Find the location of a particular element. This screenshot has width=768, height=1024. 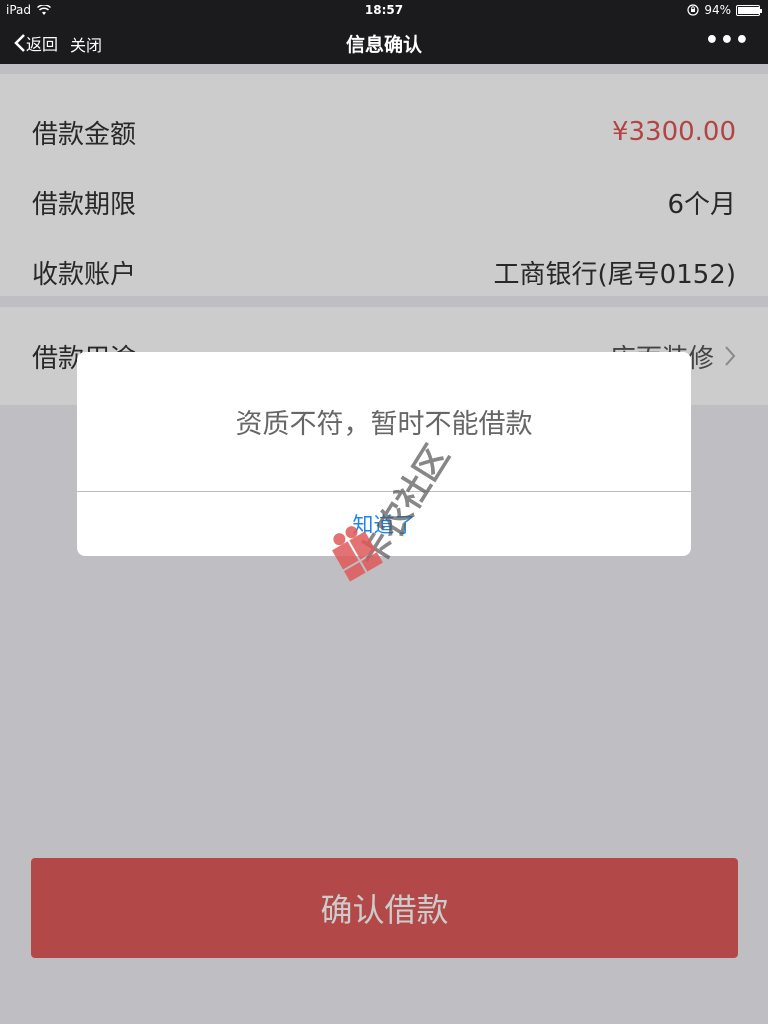

orientation-lock-icon is located at coordinates (693, 10).